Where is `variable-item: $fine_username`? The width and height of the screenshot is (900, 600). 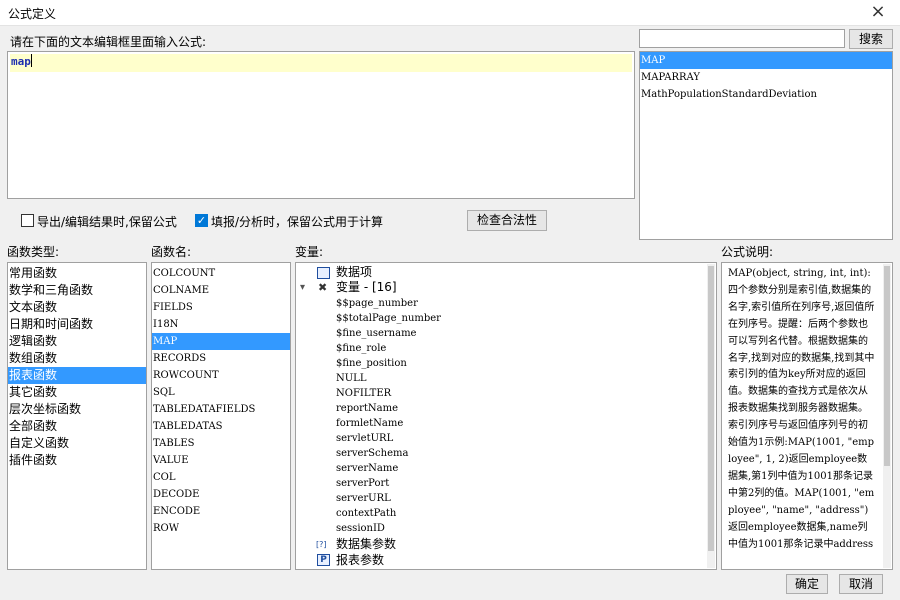
variable-item: $fine_username is located at coordinates (376, 333).